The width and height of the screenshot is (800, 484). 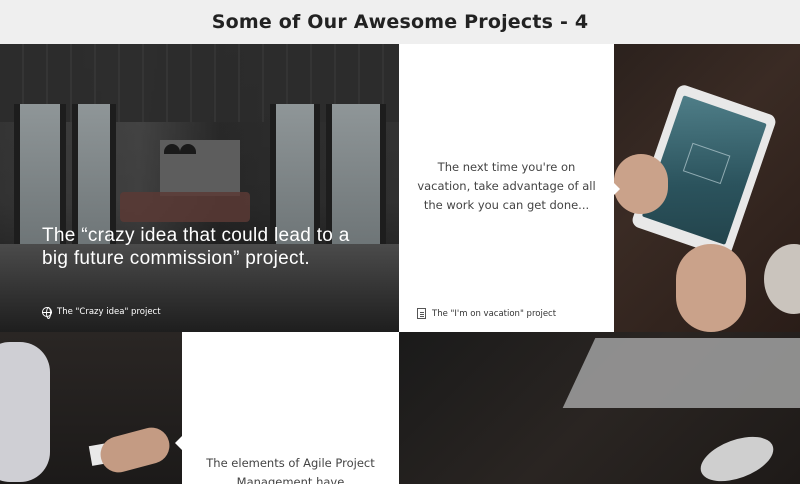 I want to click on section-header: Some of Our Awesome Projects - 4, so click(x=400, y=22).